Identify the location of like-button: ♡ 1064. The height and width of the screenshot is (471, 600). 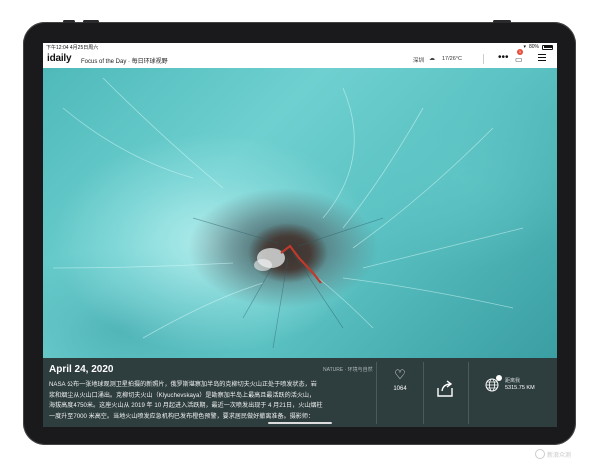
(400, 380).